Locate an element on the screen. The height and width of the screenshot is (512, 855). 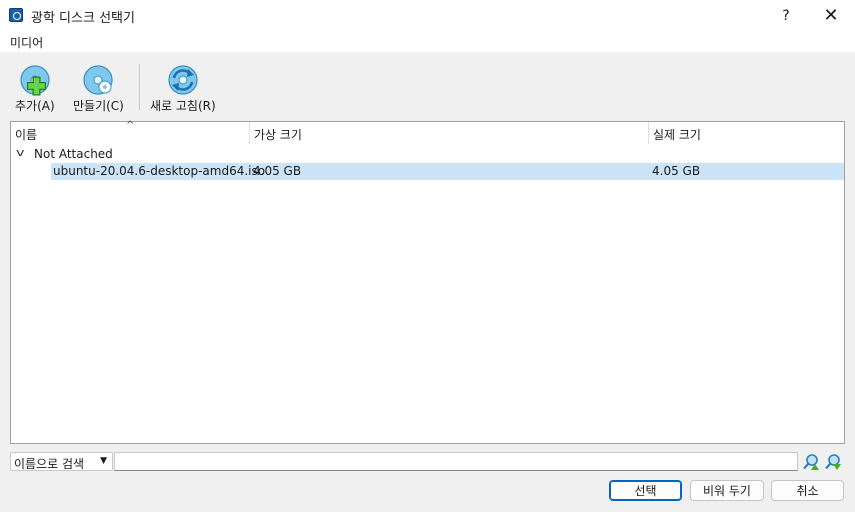
create-button: 만들기(C) is located at coordinates (98, 89).